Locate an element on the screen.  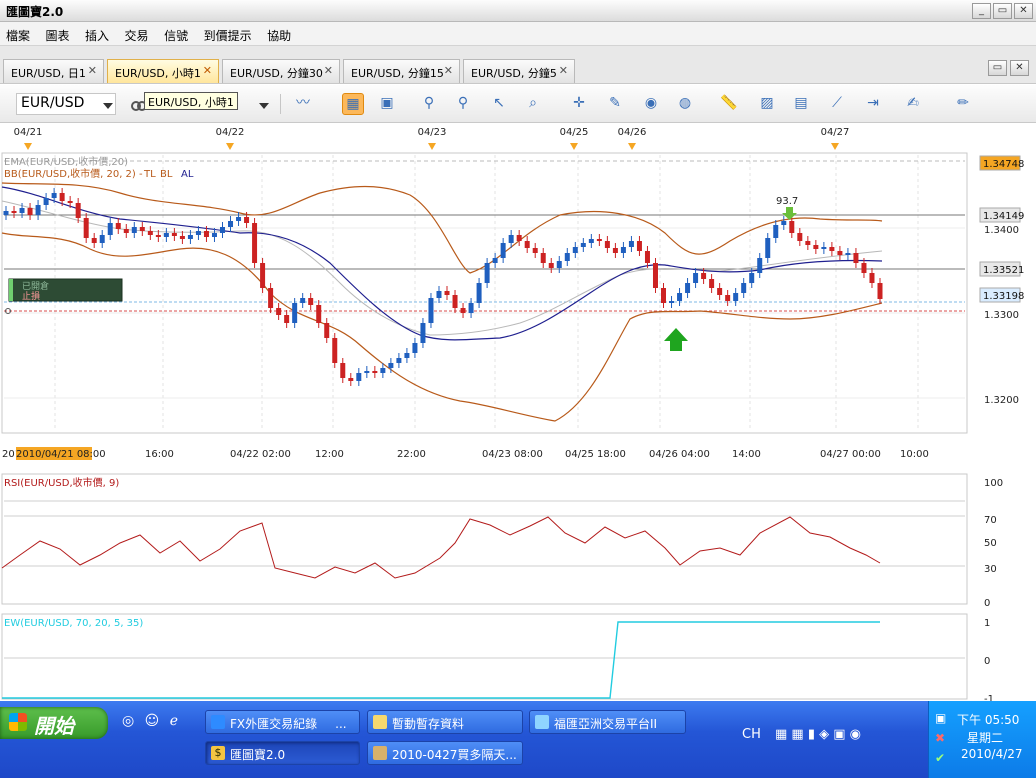
tab-eurusd-d1: EUR/USD, 日1 ✕ is located at coordinates (53, 71).